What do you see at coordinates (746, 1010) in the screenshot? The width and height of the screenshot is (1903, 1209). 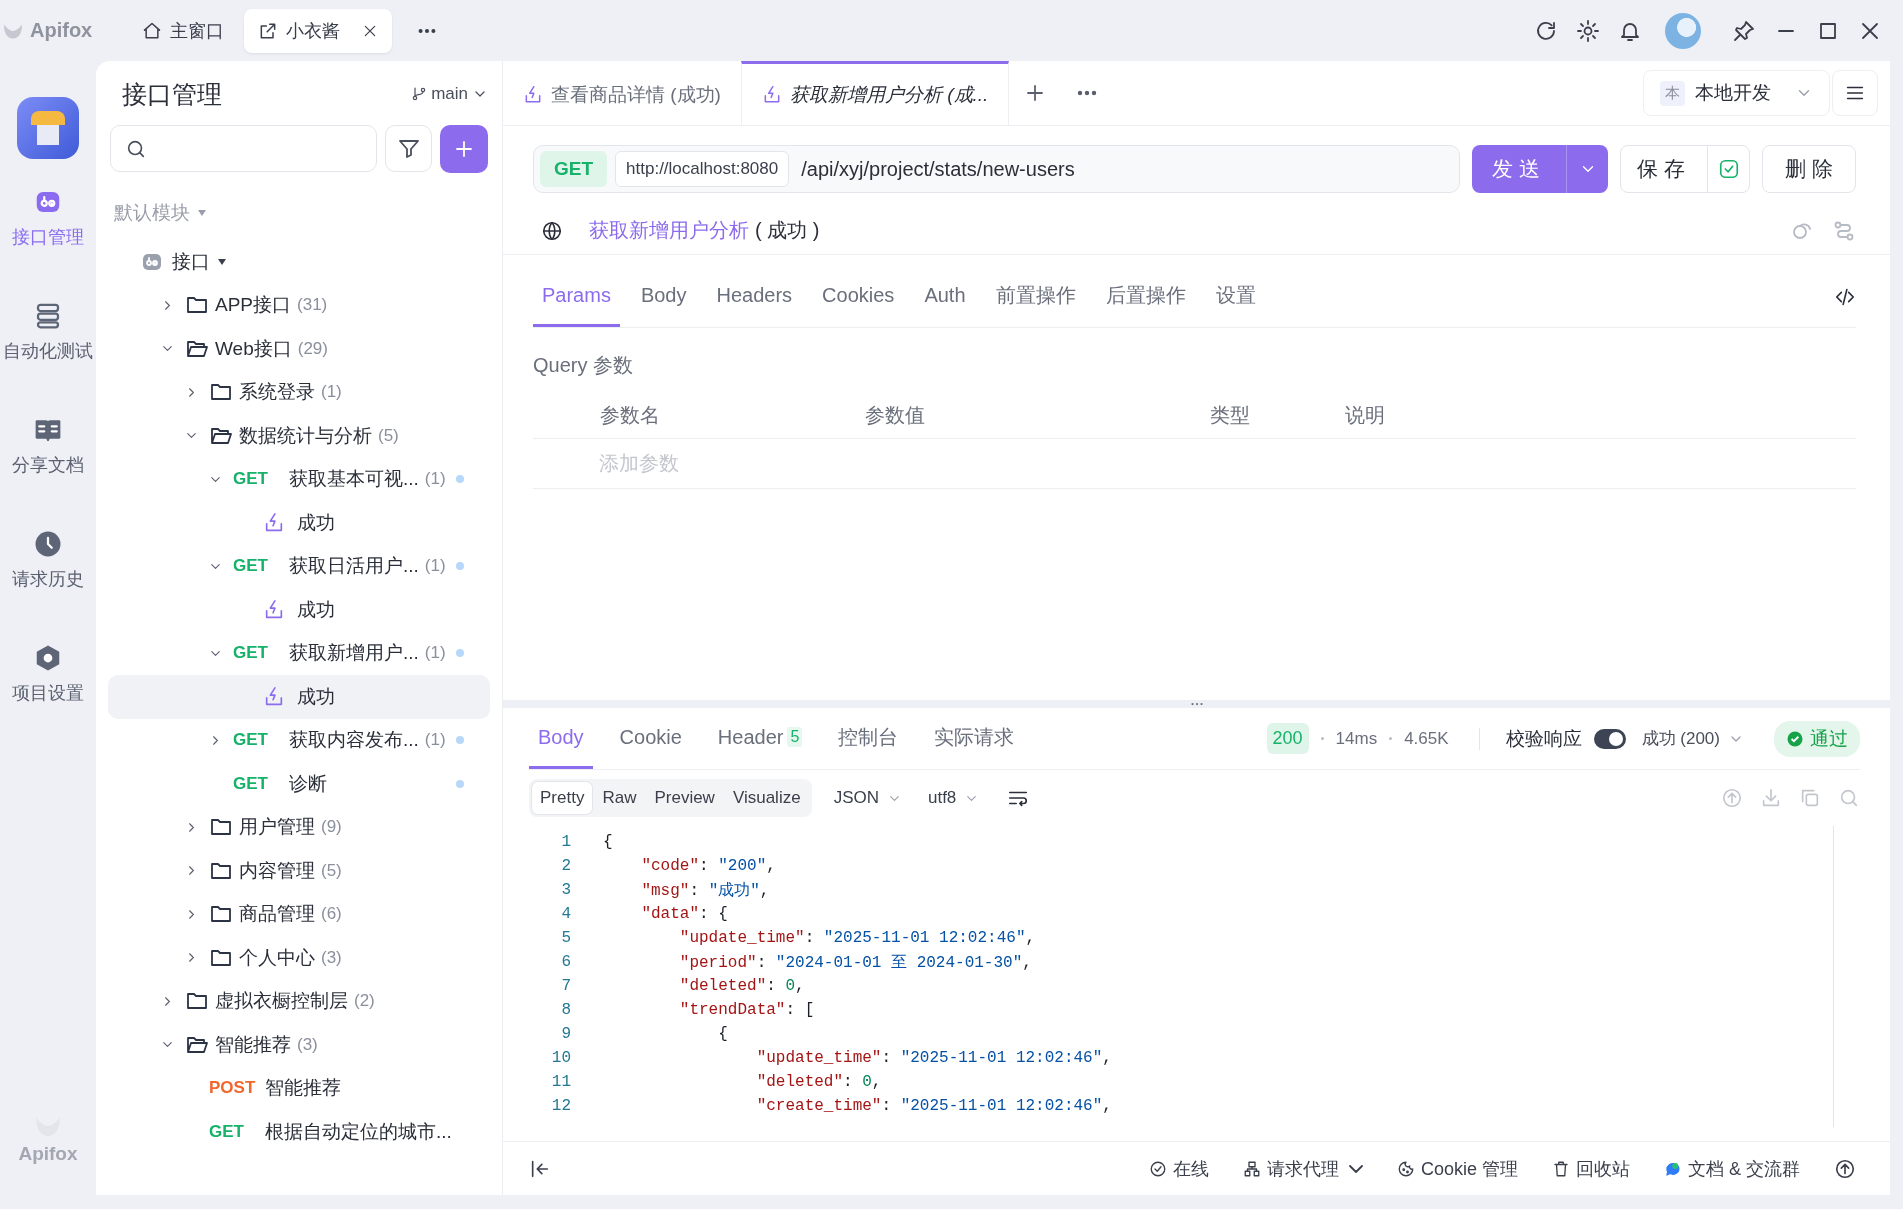 I see `code-line: "trendData": [` at bounding box center [746, 1010].